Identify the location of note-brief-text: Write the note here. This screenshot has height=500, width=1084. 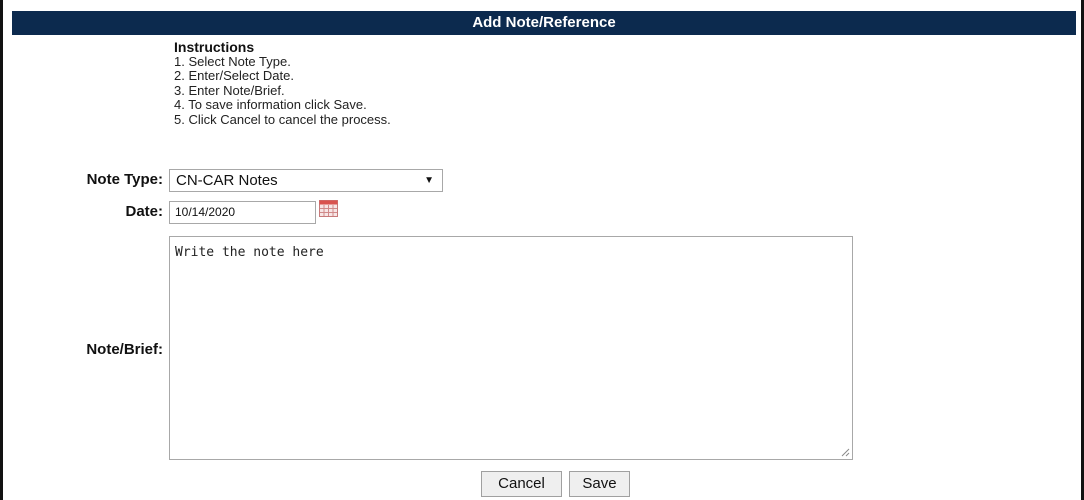
(249, 252).